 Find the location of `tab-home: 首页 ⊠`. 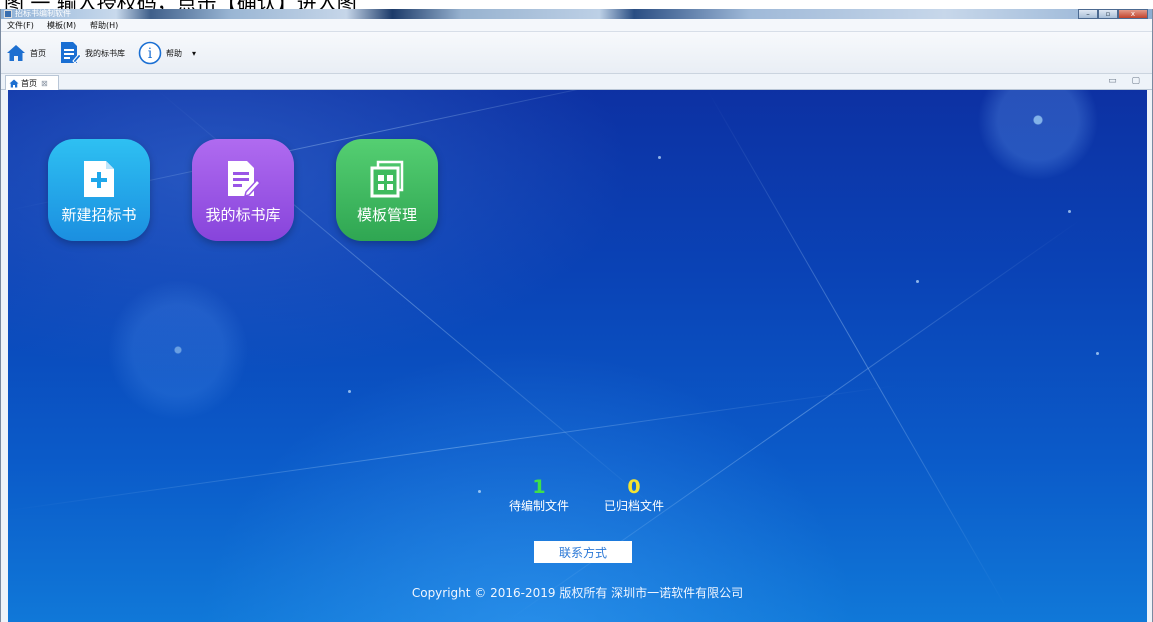

tab-home: 首页 ⊠ is located at coordinates (32, 82).